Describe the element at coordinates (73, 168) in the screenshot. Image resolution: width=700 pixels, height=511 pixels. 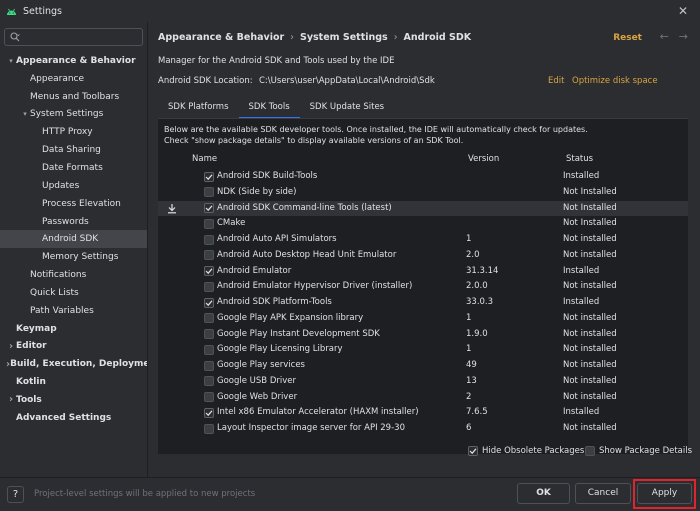
I see `sidebar-item: Date Formats` at that location.